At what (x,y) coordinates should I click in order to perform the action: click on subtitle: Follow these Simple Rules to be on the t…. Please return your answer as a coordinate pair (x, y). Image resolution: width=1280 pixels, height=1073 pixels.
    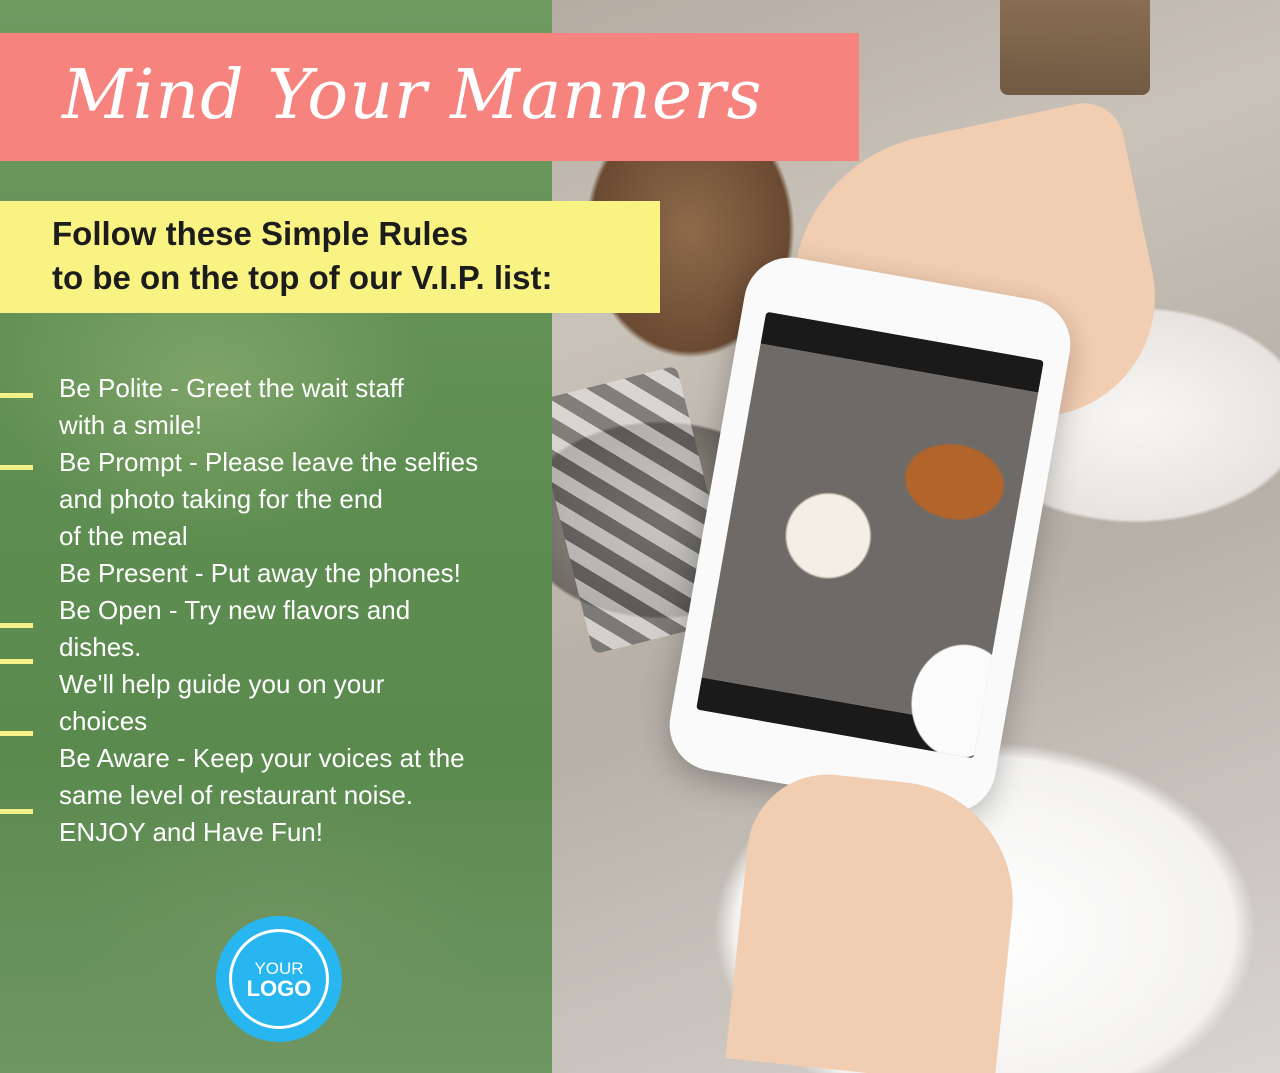
    Looking at the image, I should click on (352, 256).